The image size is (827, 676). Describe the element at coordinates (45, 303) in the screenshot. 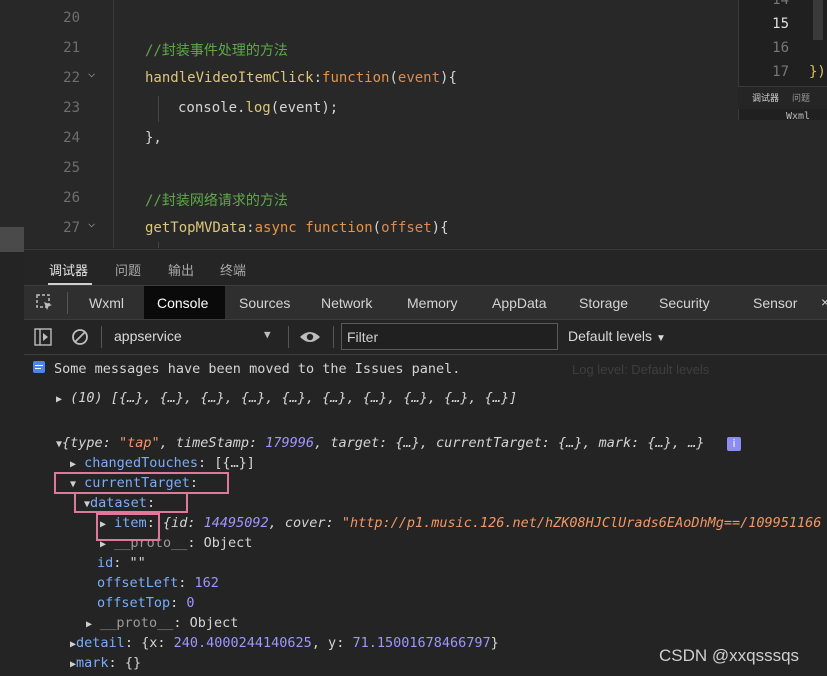

I see `inspect-element-icon` at that location.